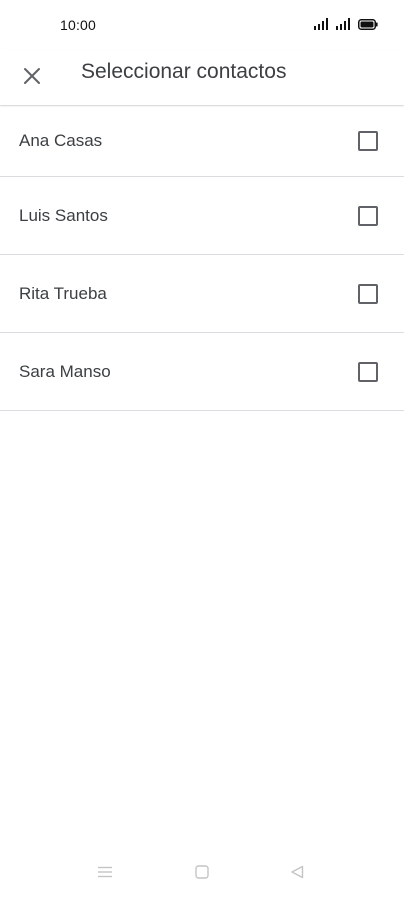 The height and width of the screenshot is (897, 404). I want to click on nav-back-button, so click(297, 872).